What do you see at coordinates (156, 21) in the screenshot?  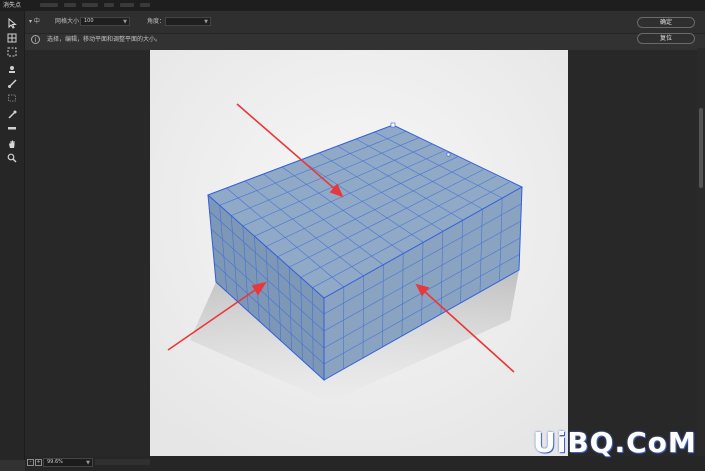 I see `angle-label: 角度：` at bounding box center [156, 21].